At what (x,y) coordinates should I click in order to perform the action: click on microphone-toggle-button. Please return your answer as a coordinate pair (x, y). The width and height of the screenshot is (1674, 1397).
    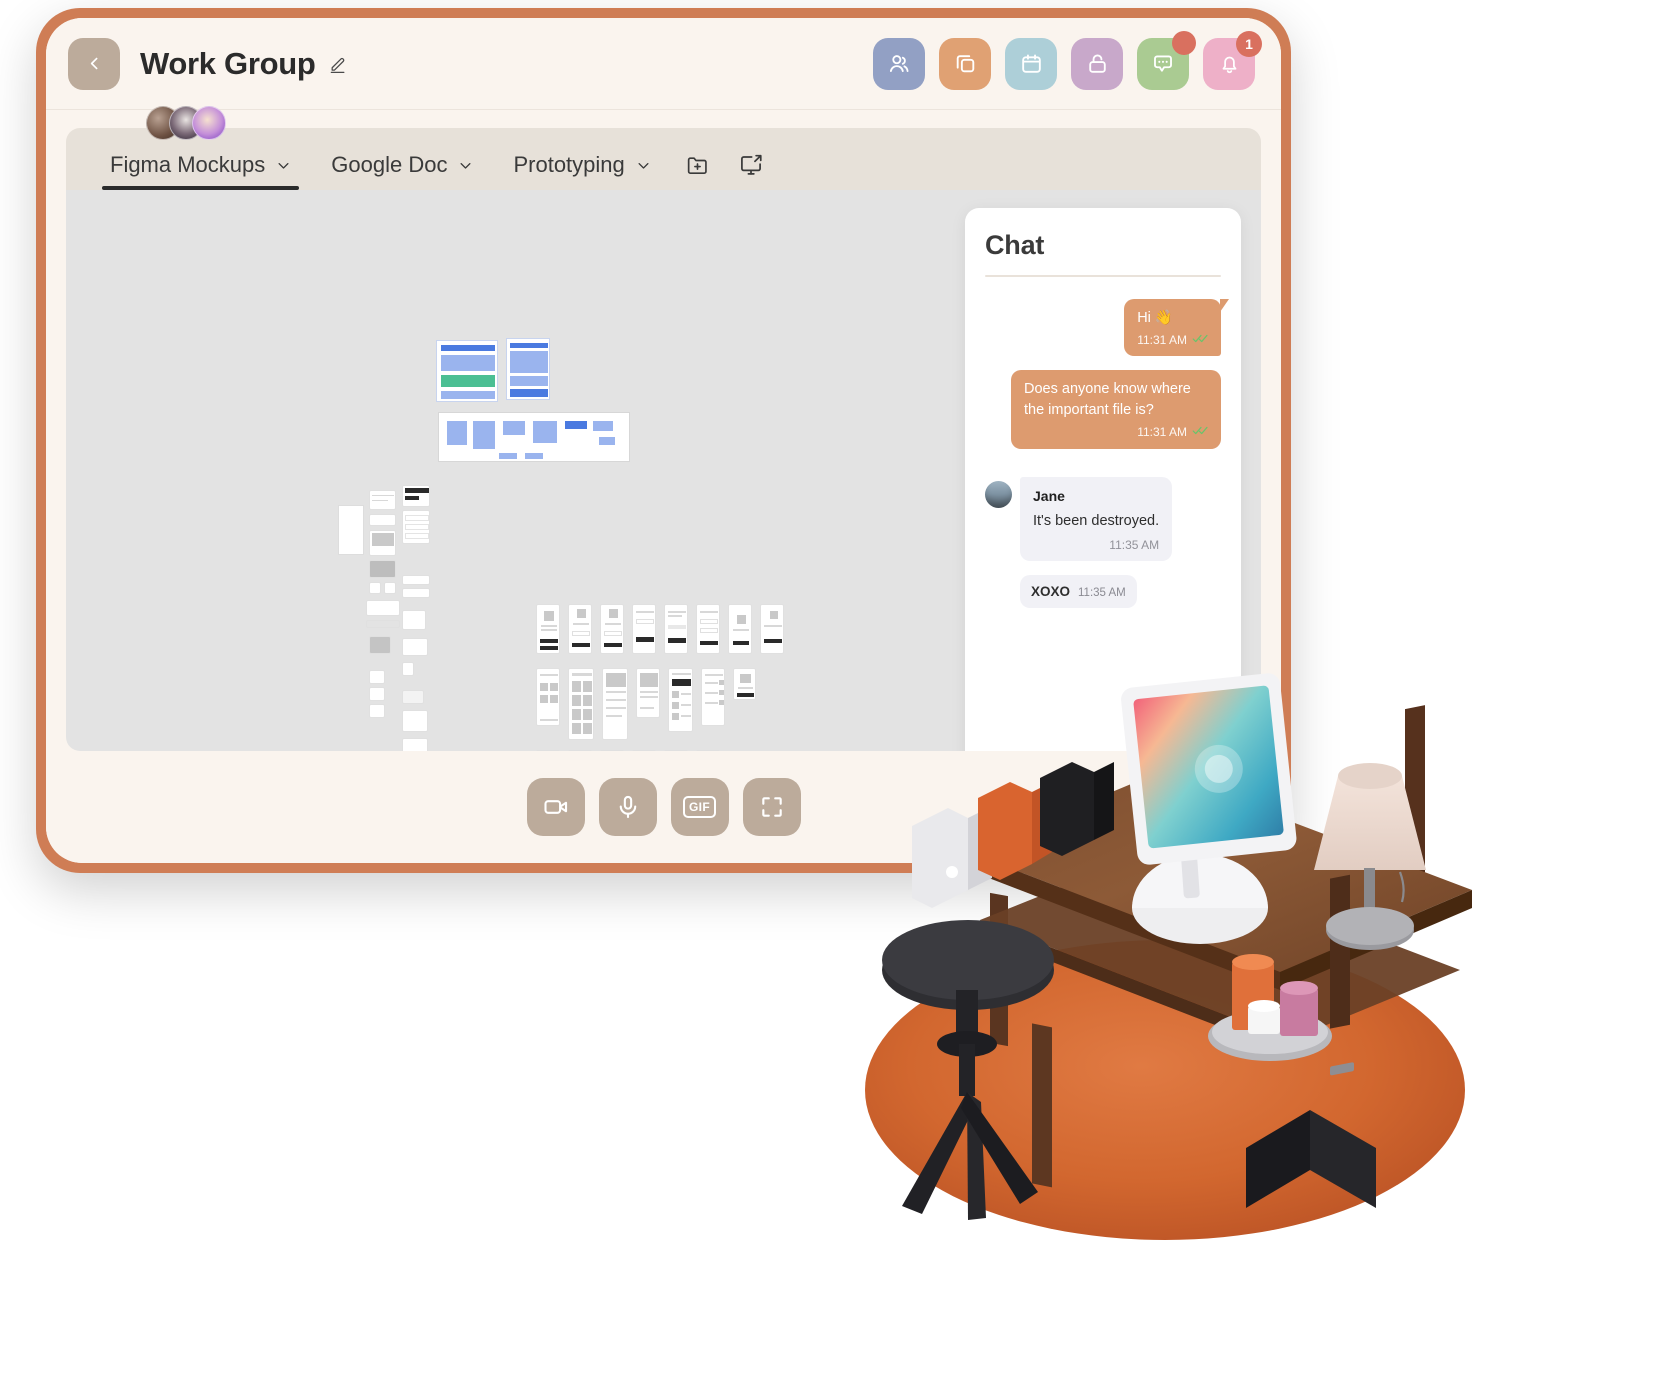
    Looking at the image, I should click on (627, 807).